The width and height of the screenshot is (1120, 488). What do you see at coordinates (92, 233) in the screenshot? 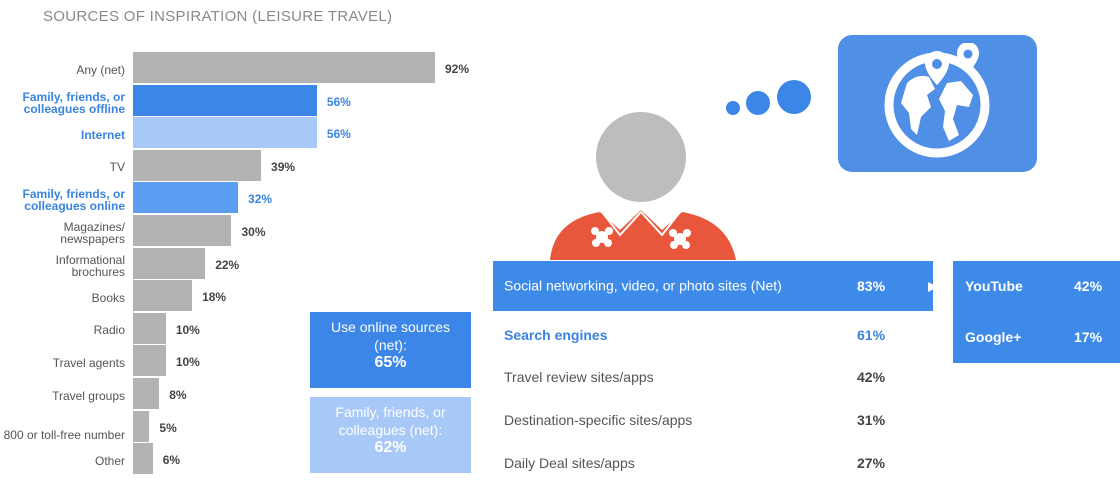
I see `bar-category-label: Magazines/ newspapers` at bounding box center [92, 233].